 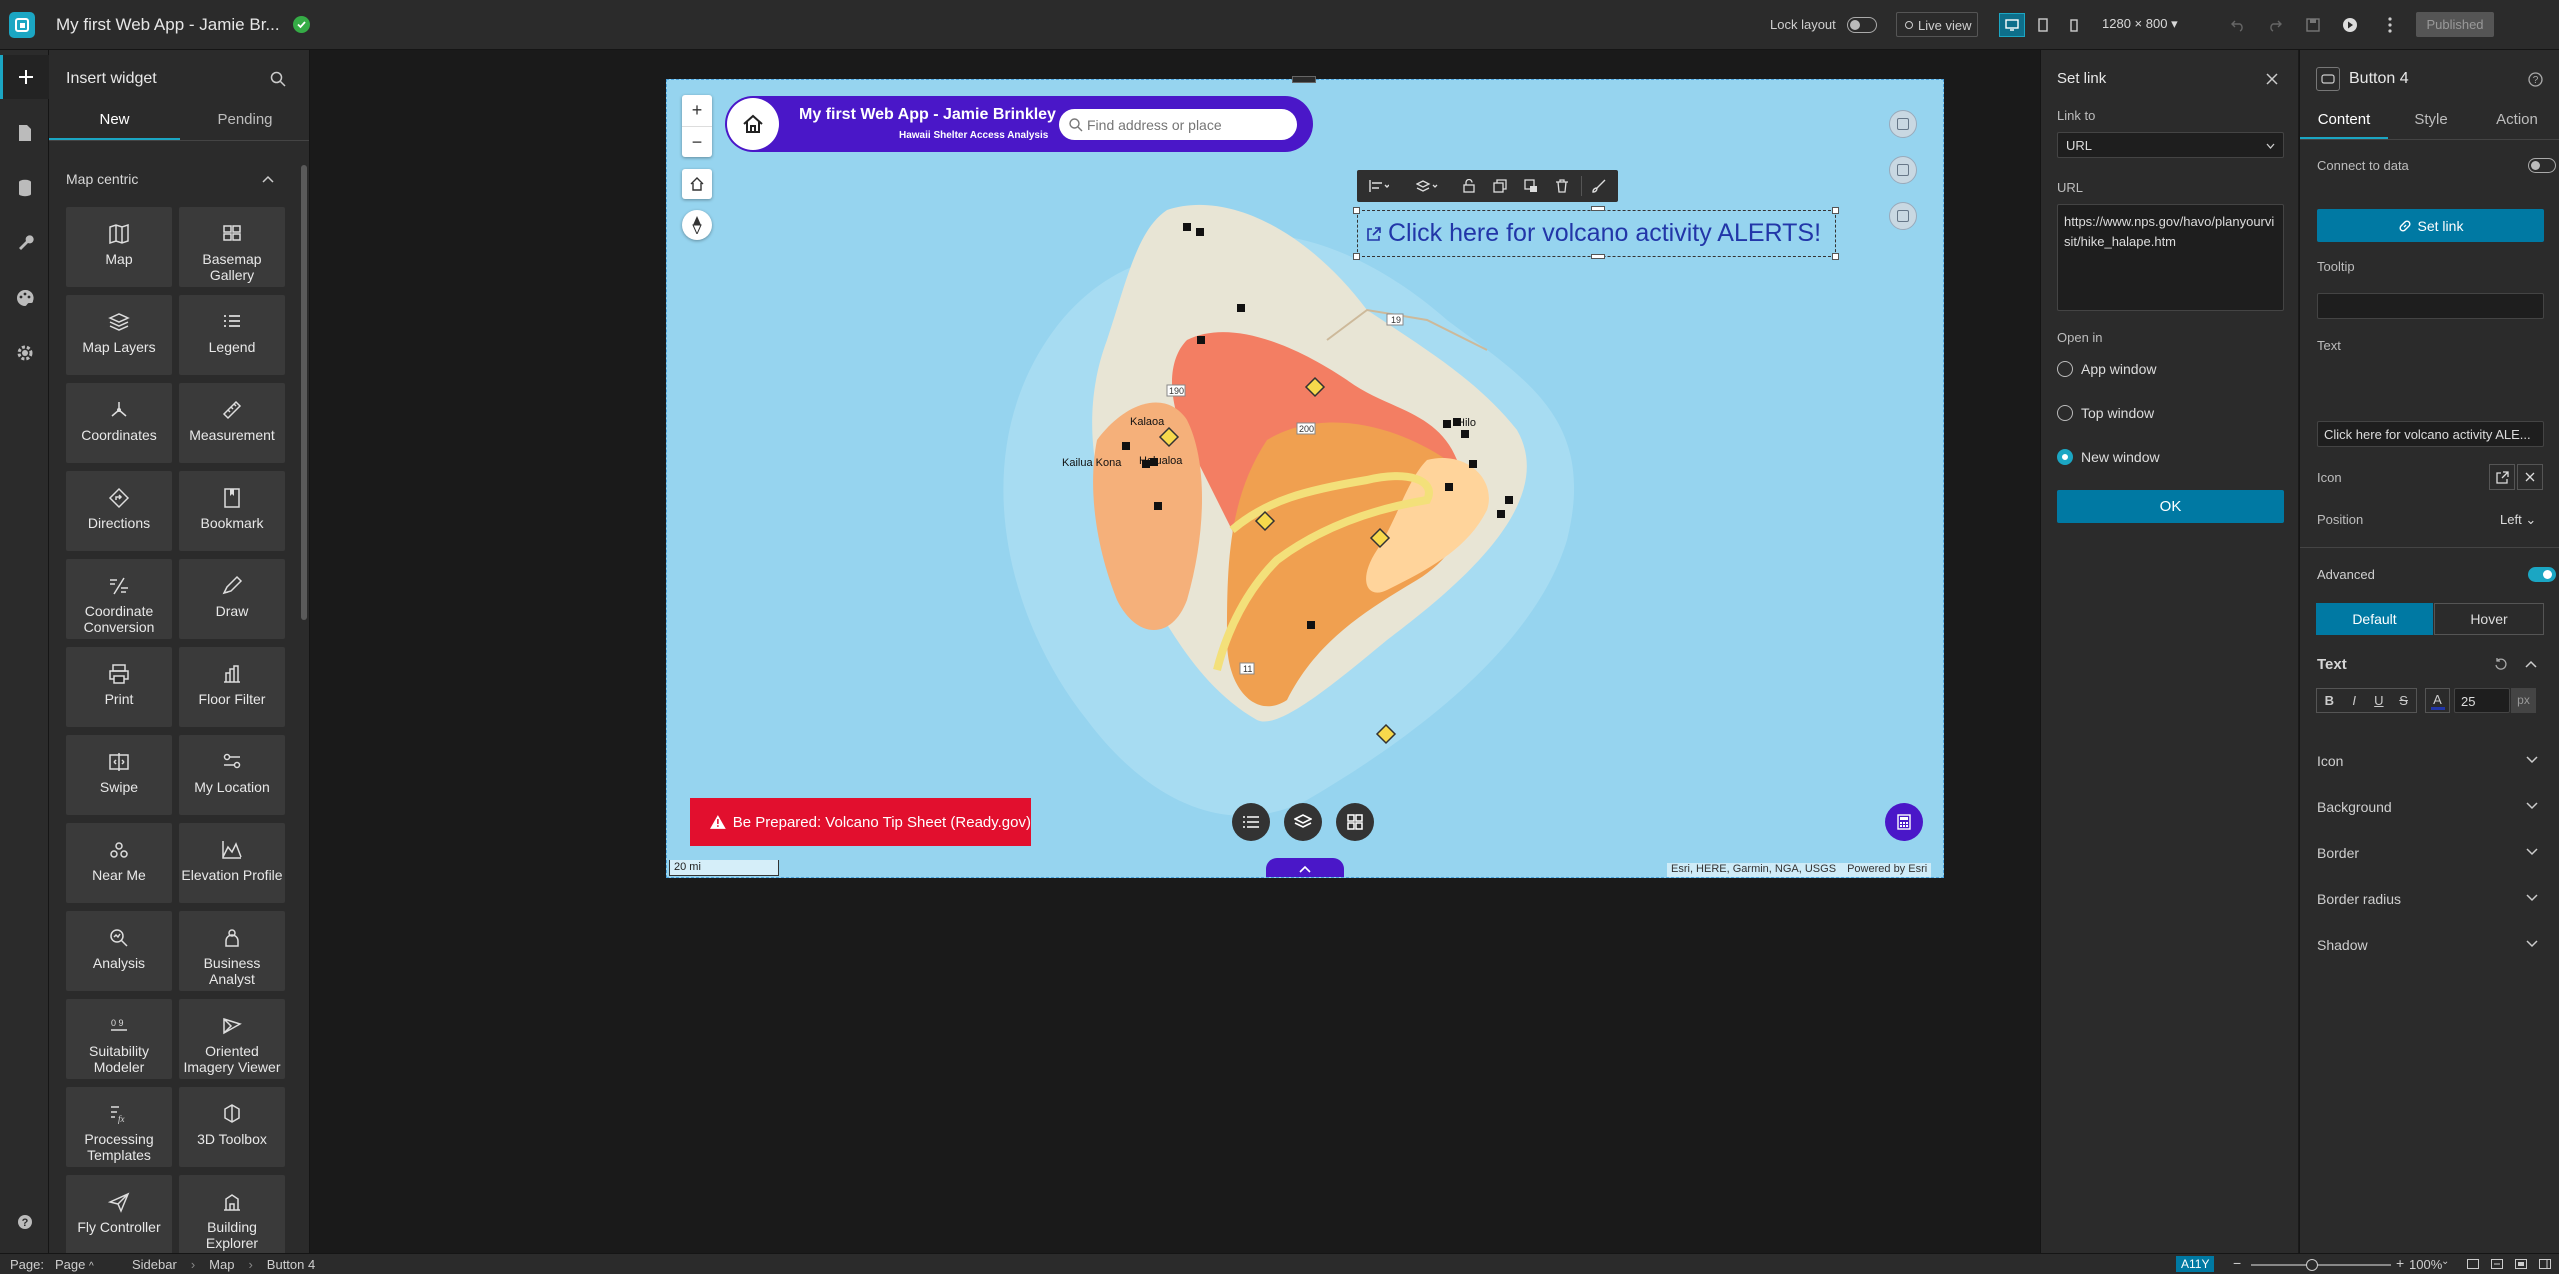 I want to click on widget-tile-swipe: Swipe, so click(x=119, y=775).